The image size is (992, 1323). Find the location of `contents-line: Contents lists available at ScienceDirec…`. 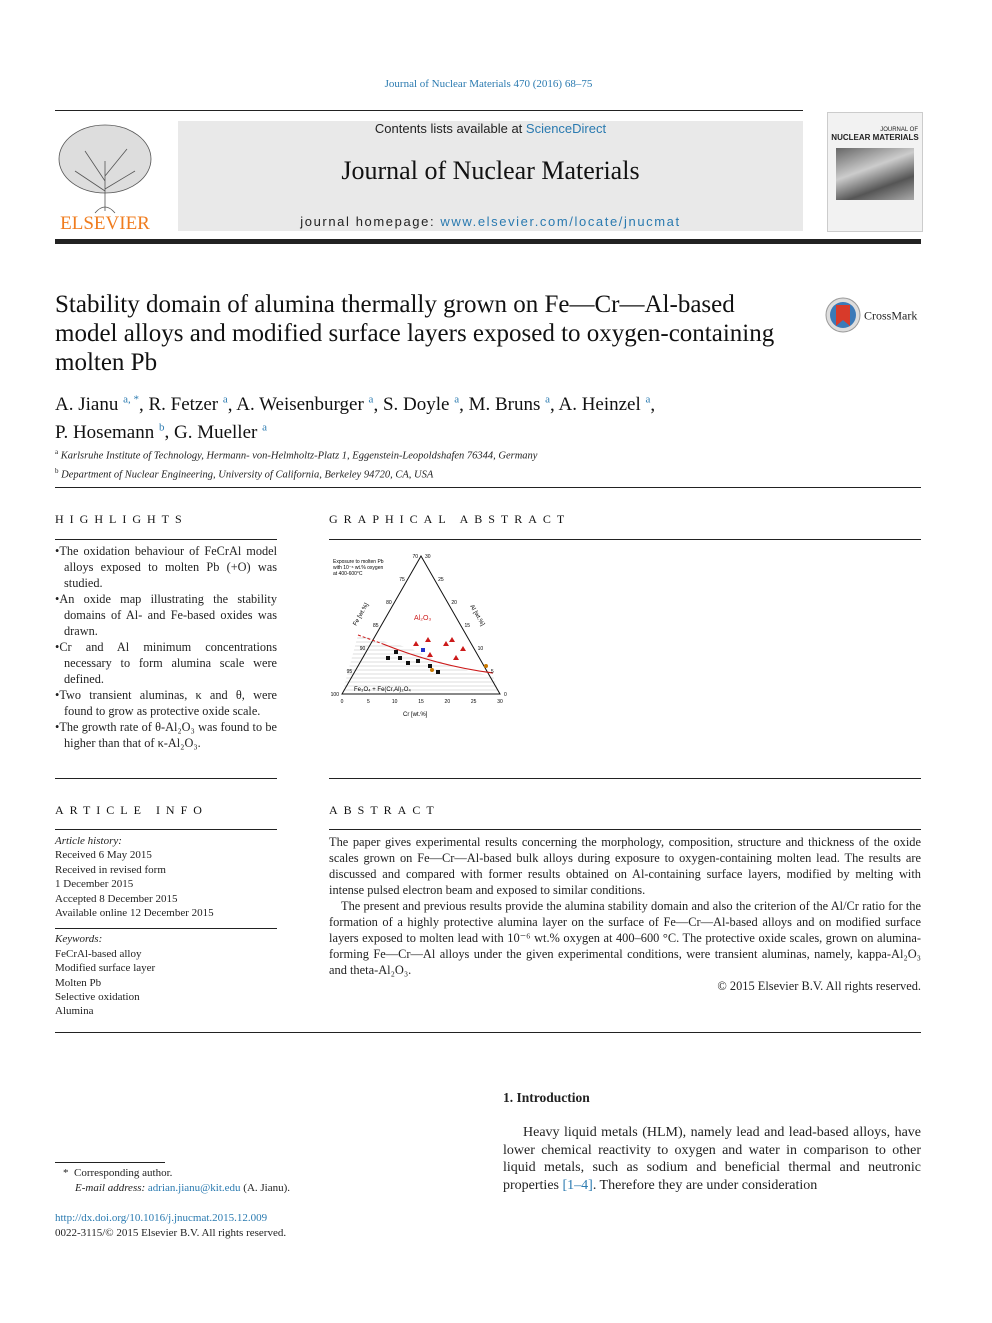

contents-line: Contents lists available at ScienceDirec… is located at coordinates (490, 128).